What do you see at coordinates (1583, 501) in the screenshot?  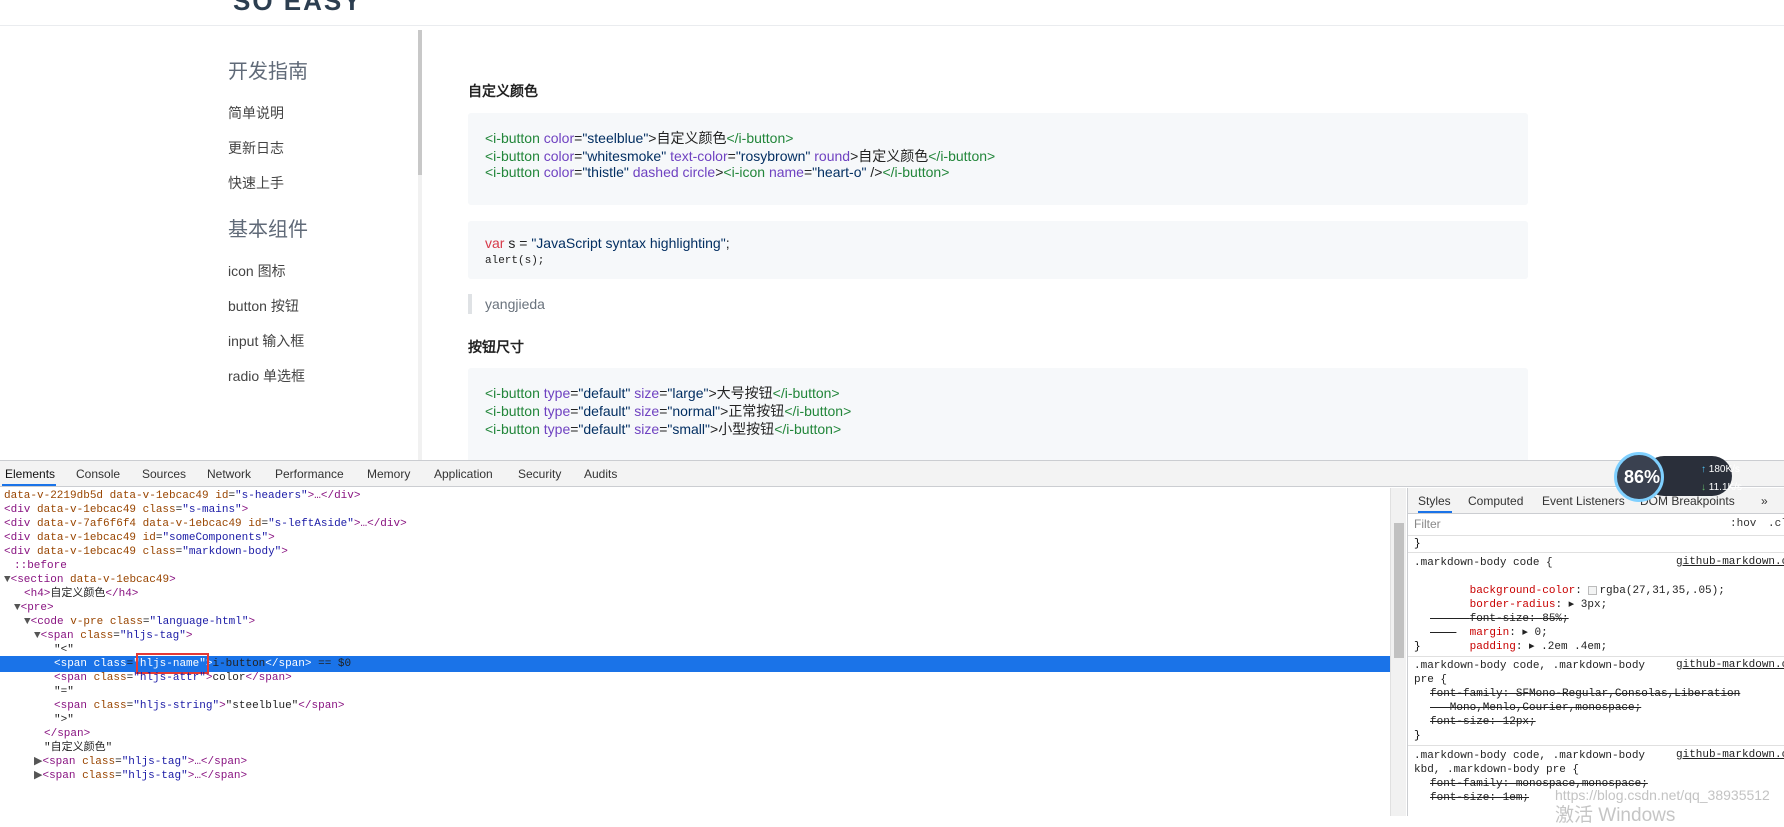 I see `tab-event-listeners: Event Listeners` at bounding box center [1583, 501].